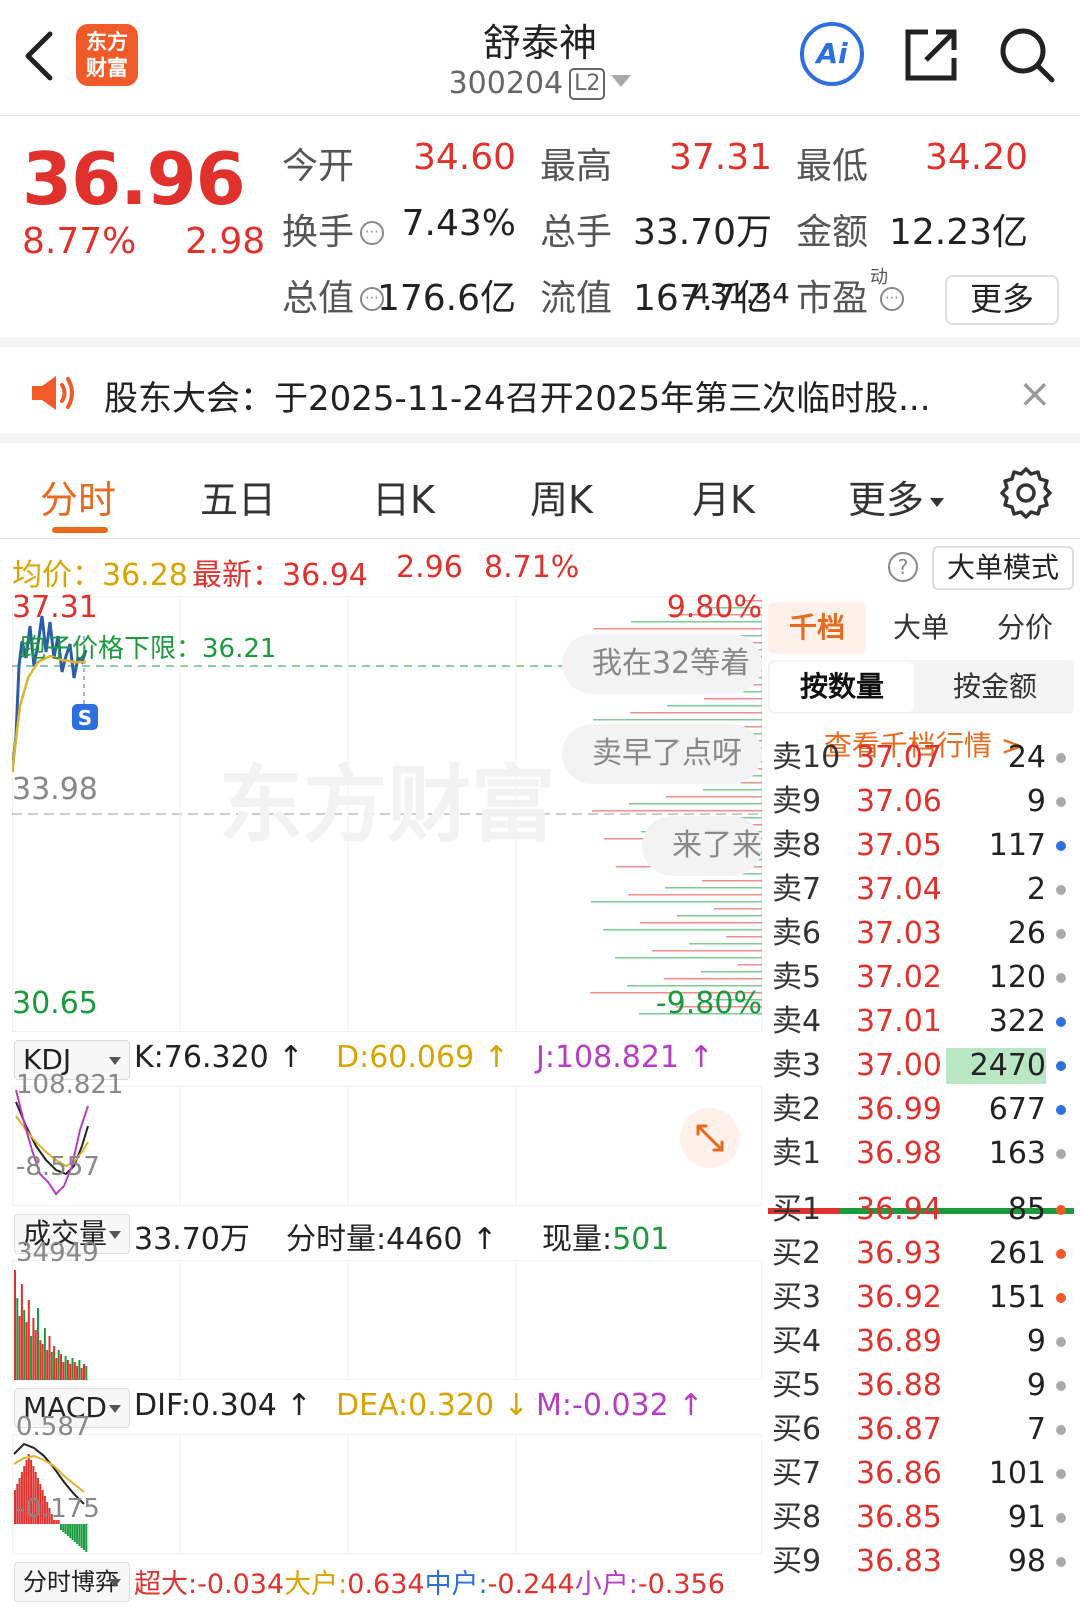  What do you see at coordinates (899, 1253) in the screenshot?
I see `level-price: 36.93` at bounding box center [899, 1253].